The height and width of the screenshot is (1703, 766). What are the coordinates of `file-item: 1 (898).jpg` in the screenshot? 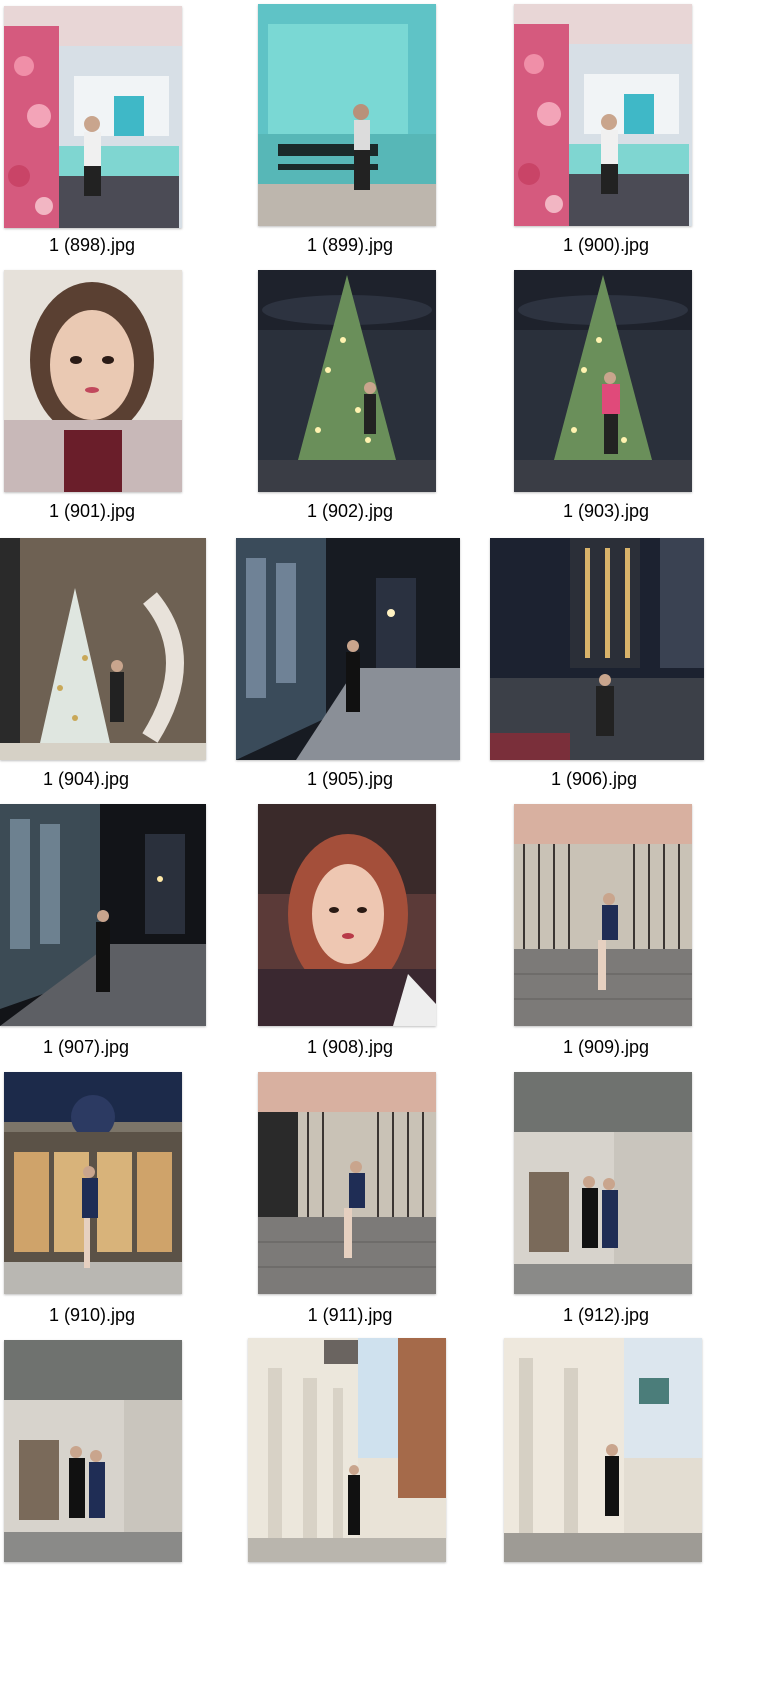 It's located at (100, 135).